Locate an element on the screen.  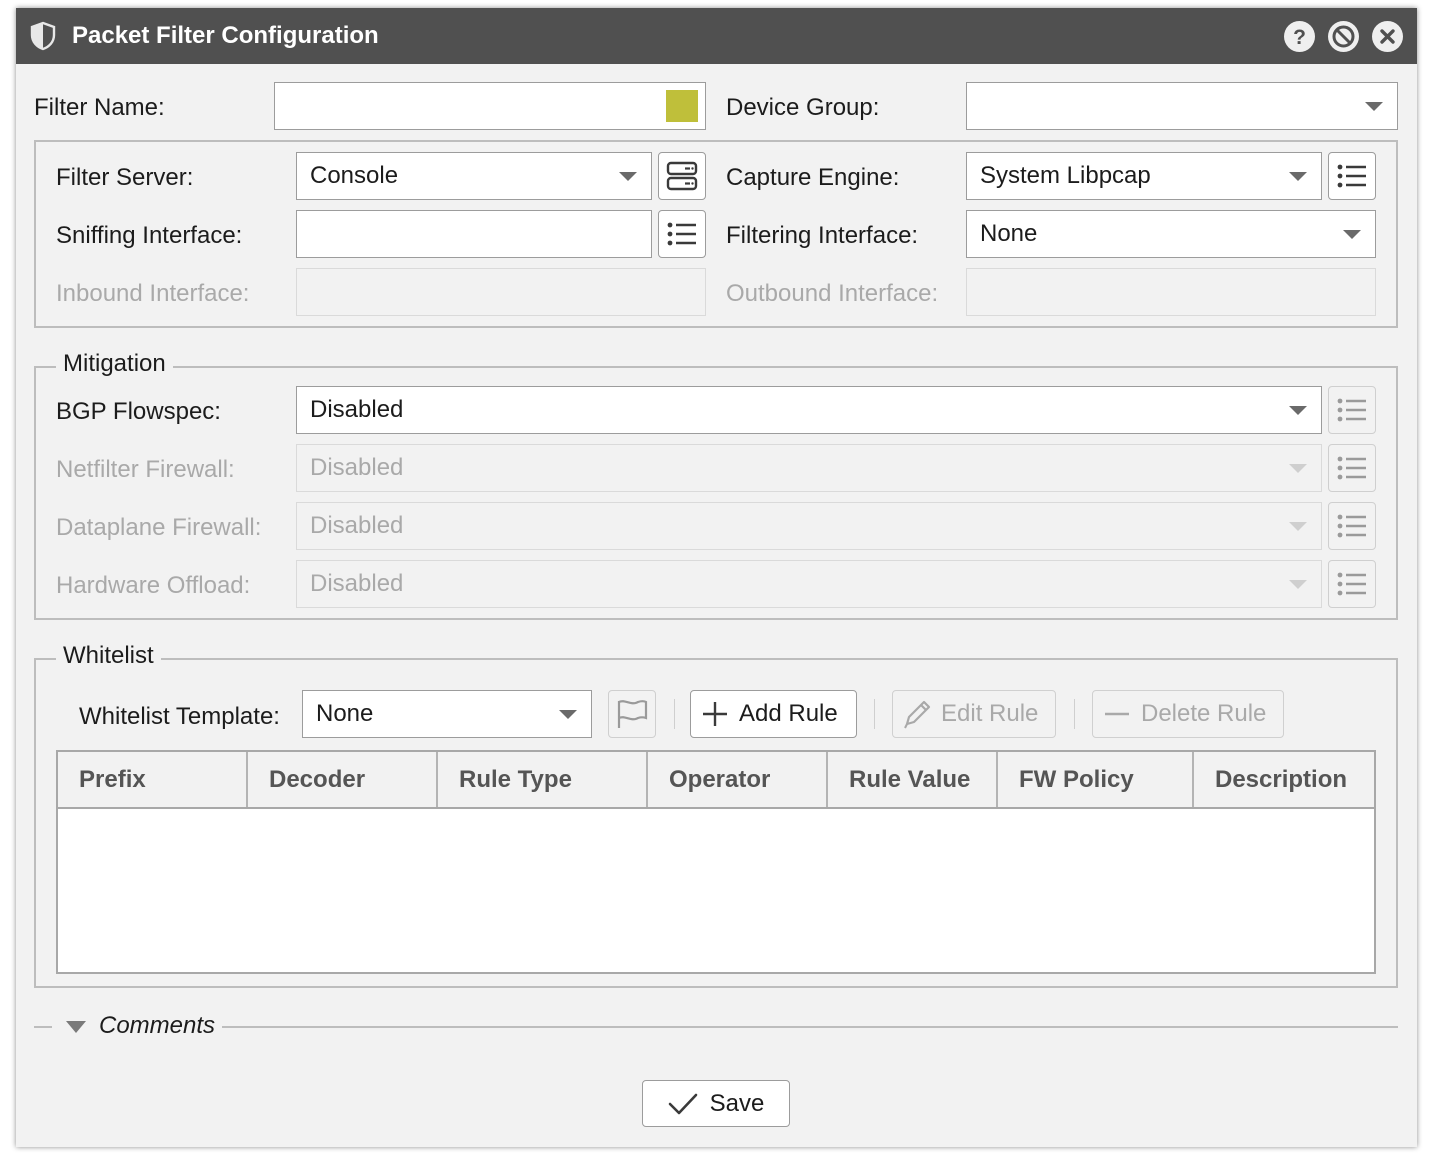
mitigation-legend: Mitigation is located at coordinates (114, 364).